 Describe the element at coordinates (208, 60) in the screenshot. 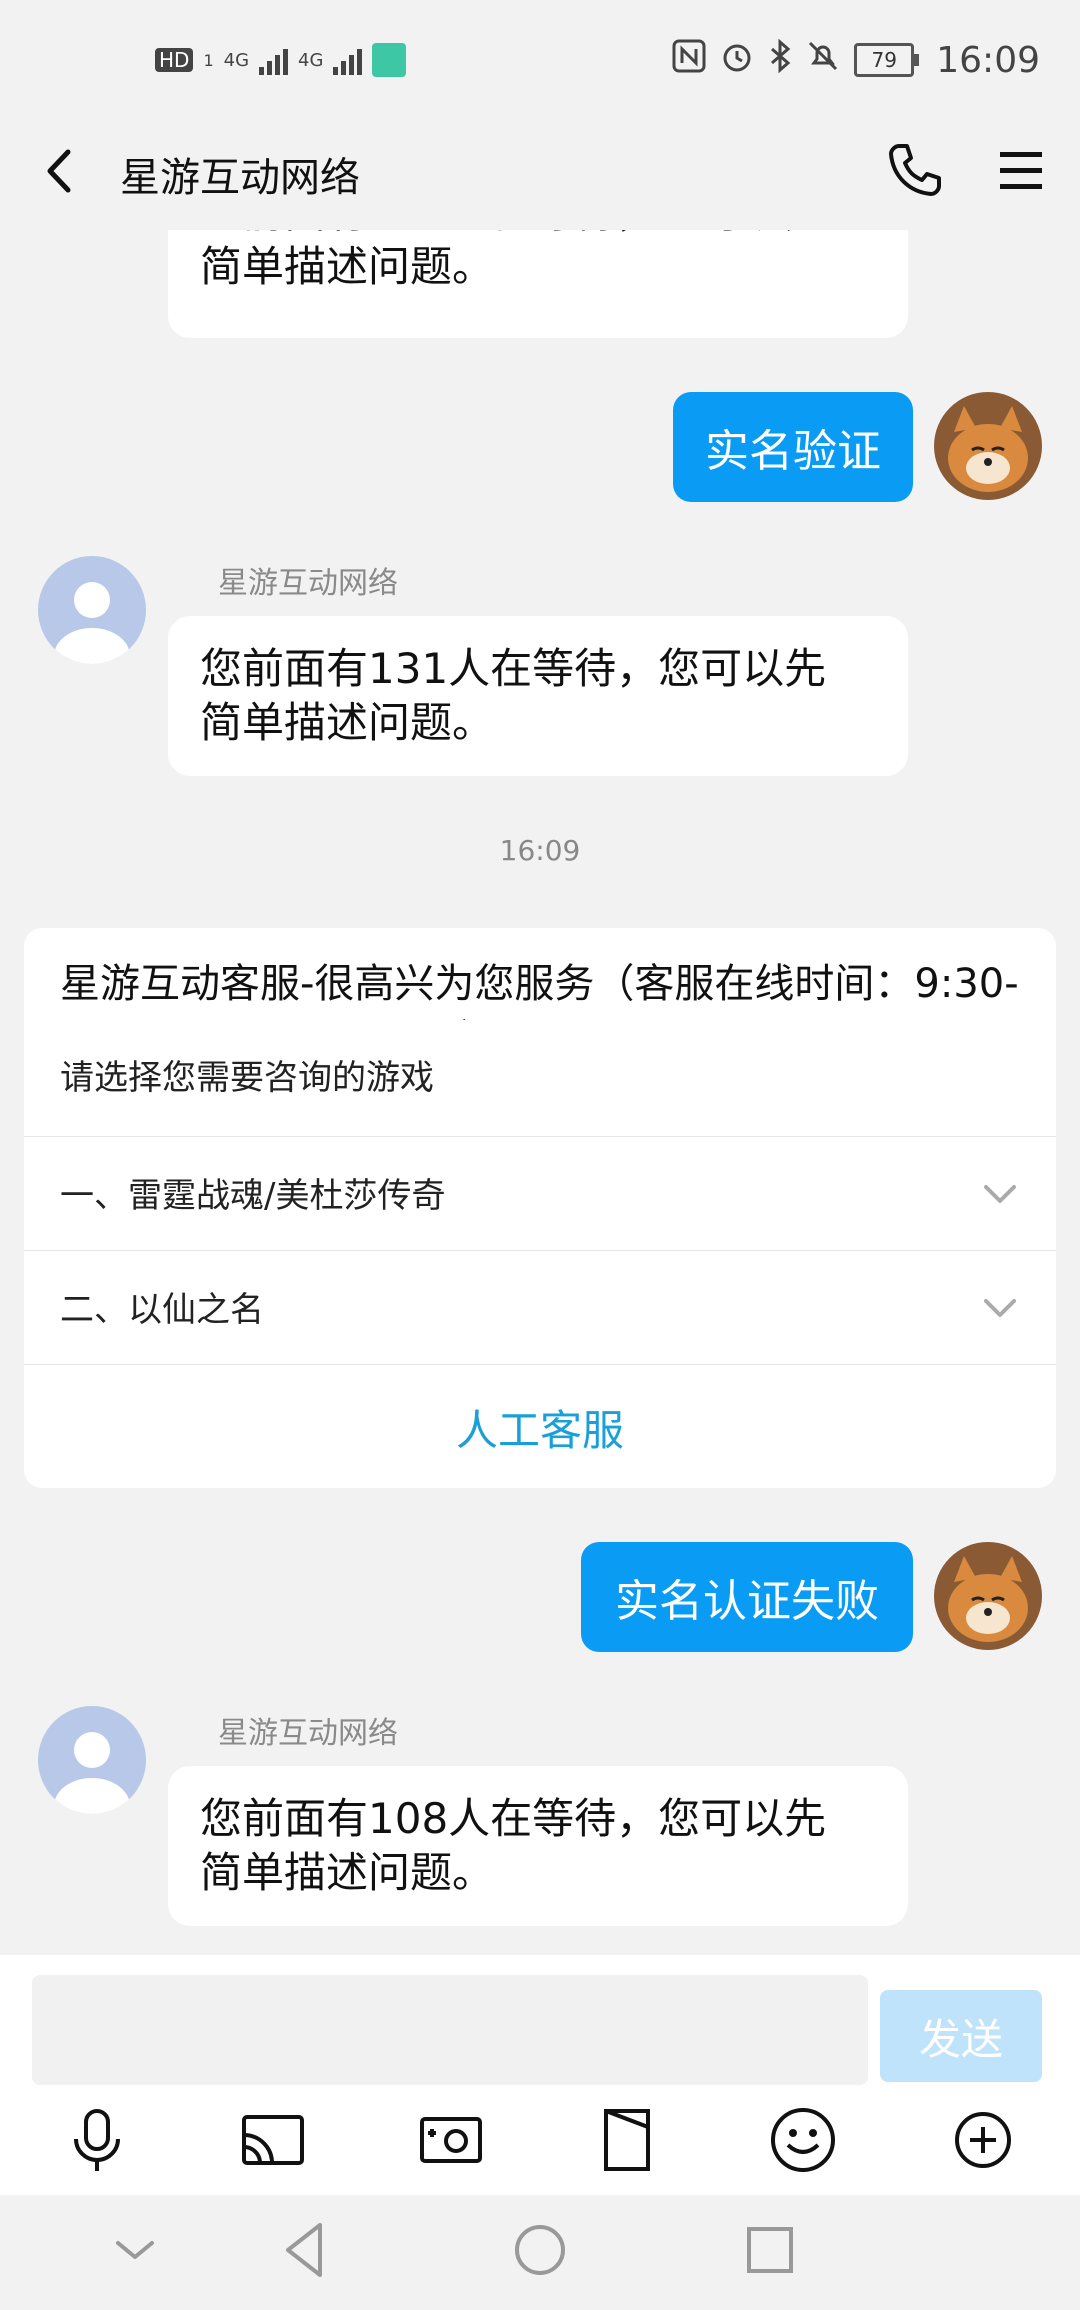

I see `sim-label: 1` at that location.